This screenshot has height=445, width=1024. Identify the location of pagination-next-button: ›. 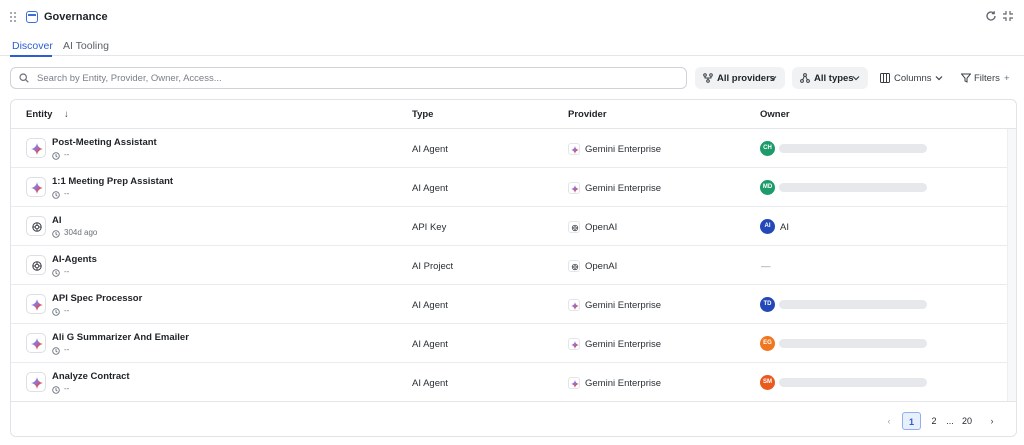
(992, 421).